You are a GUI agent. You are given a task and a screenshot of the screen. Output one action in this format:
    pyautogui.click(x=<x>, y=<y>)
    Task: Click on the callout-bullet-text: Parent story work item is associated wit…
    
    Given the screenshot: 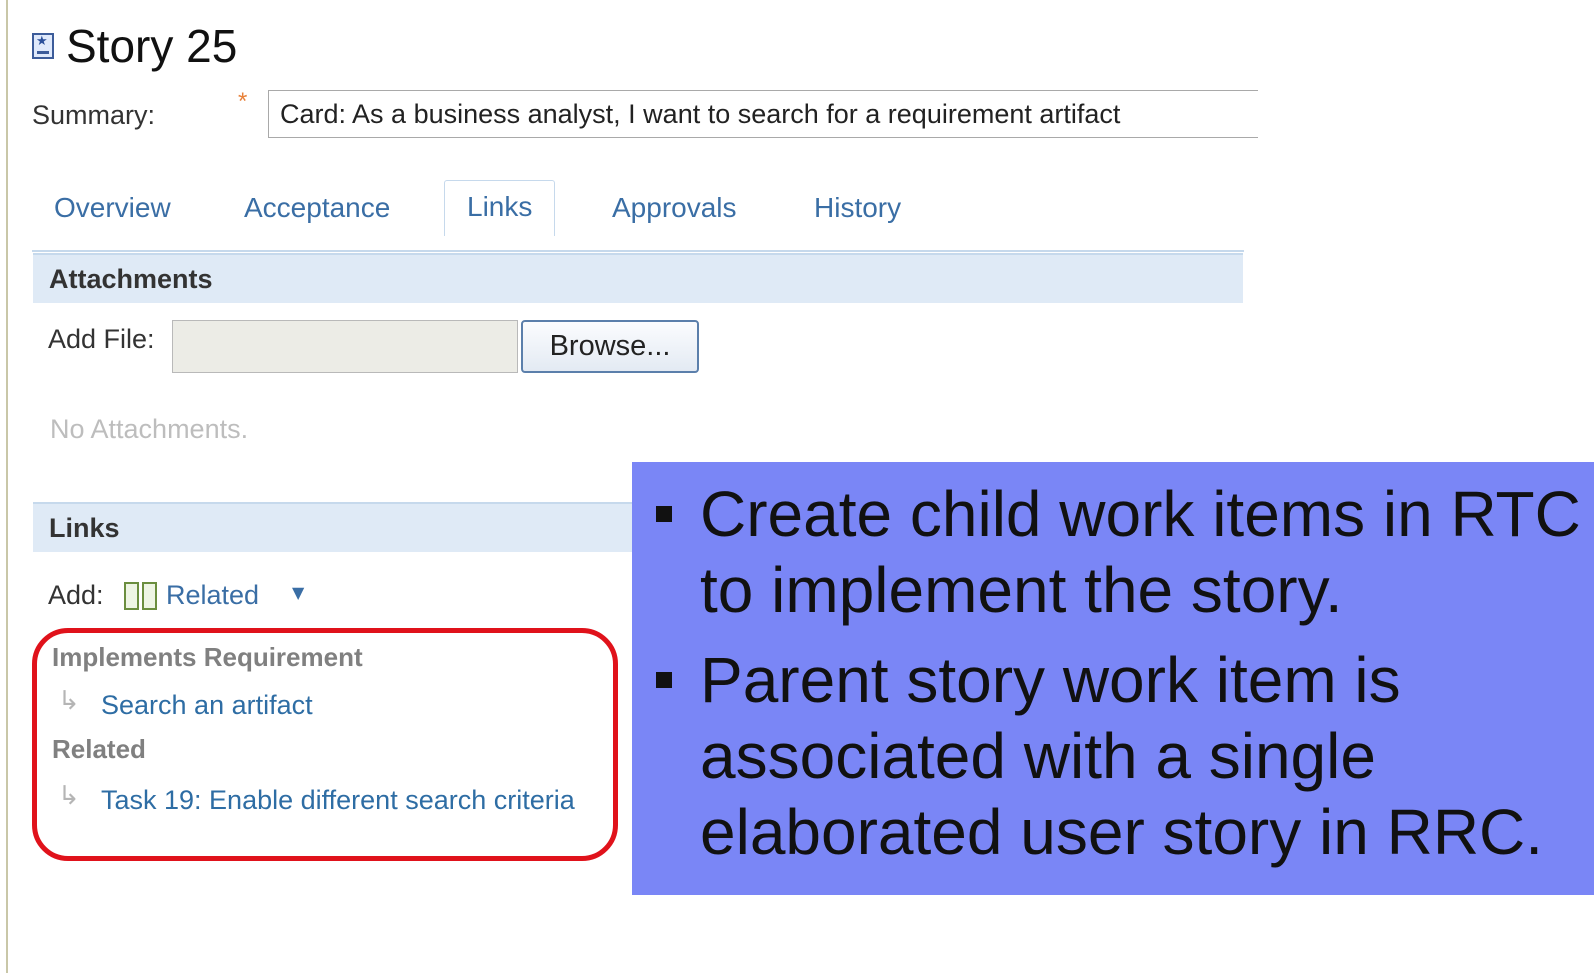 What is the action you would take?
    pyautogui.click(x=1122, y=756)
    